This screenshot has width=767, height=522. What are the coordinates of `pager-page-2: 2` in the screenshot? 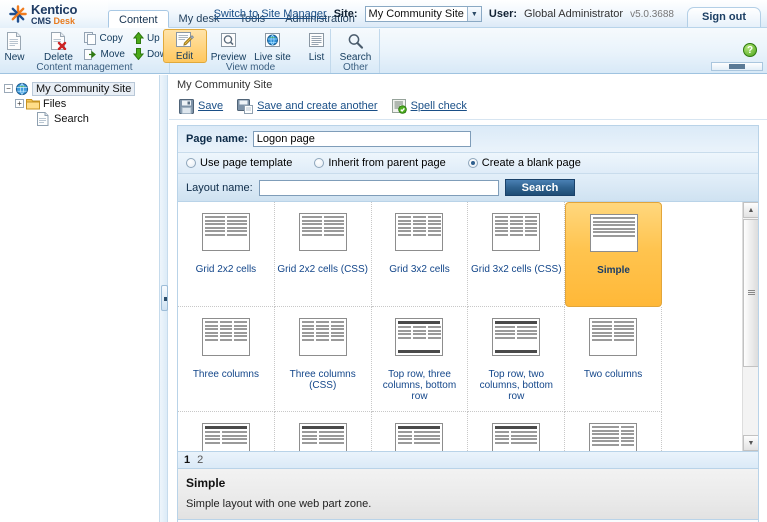 It's located at (200, 460).